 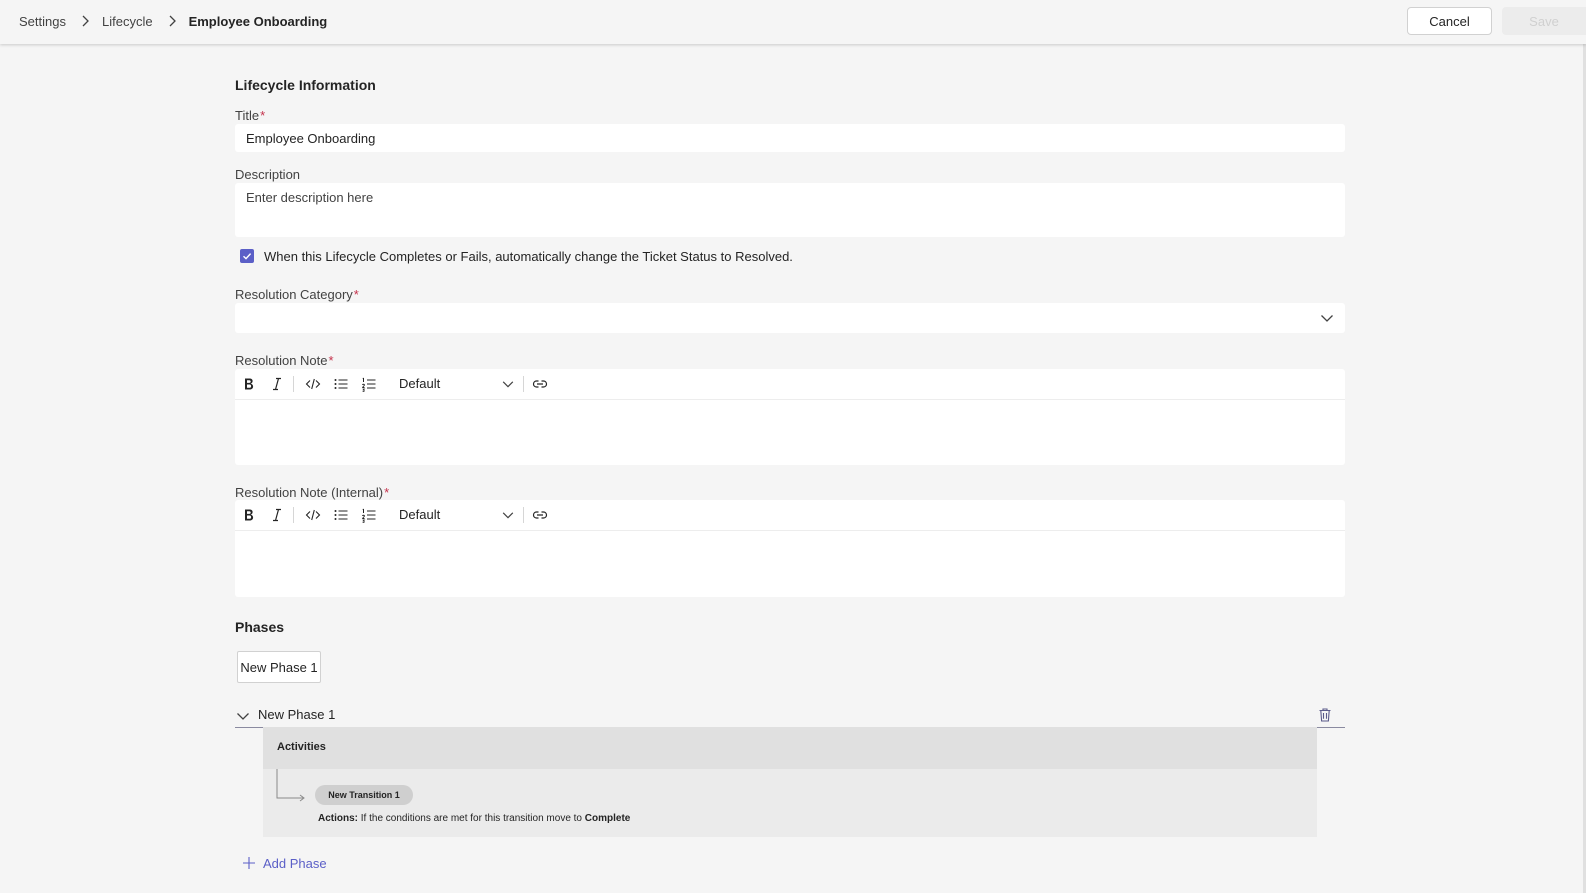 I want to click on checkmark-icon, so click(x=247, y=256).